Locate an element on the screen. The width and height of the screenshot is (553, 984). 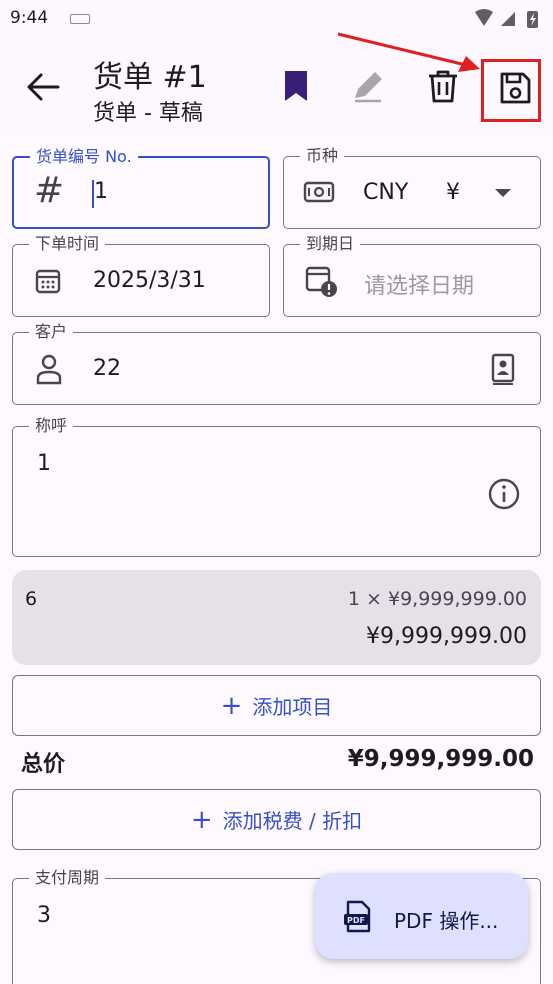
line-item-card: 6 1 × ¥9,999,999.00 ¥9,999,999.00 is located at coordinates (276, 617).